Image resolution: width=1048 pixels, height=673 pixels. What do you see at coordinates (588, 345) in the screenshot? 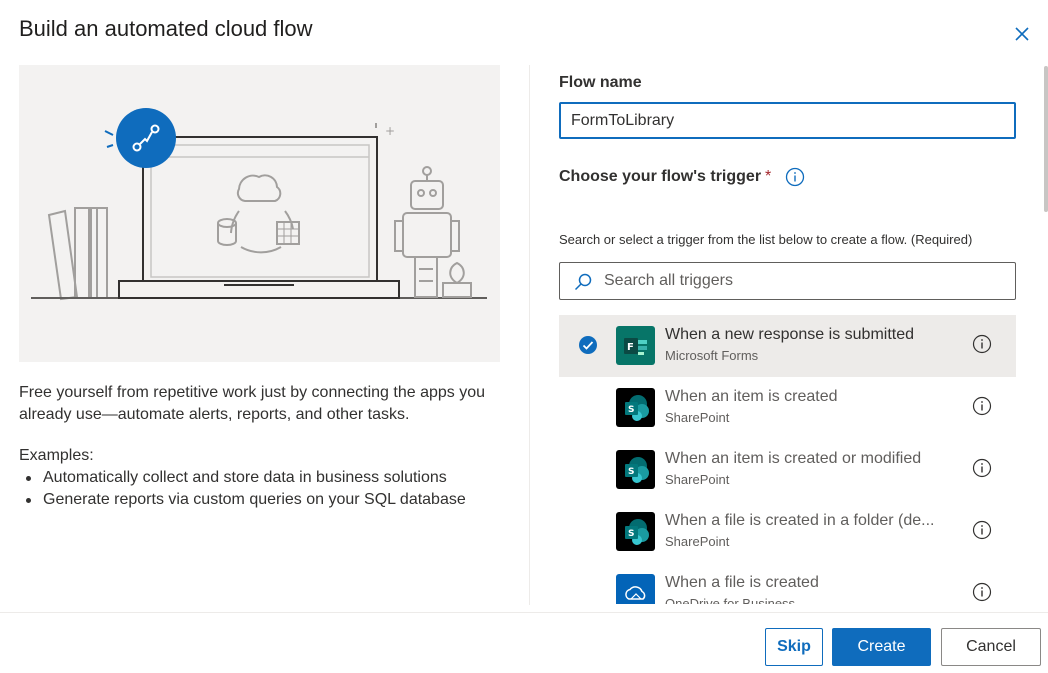
I see `checkmark-icon` at bounding box center [588, 345].